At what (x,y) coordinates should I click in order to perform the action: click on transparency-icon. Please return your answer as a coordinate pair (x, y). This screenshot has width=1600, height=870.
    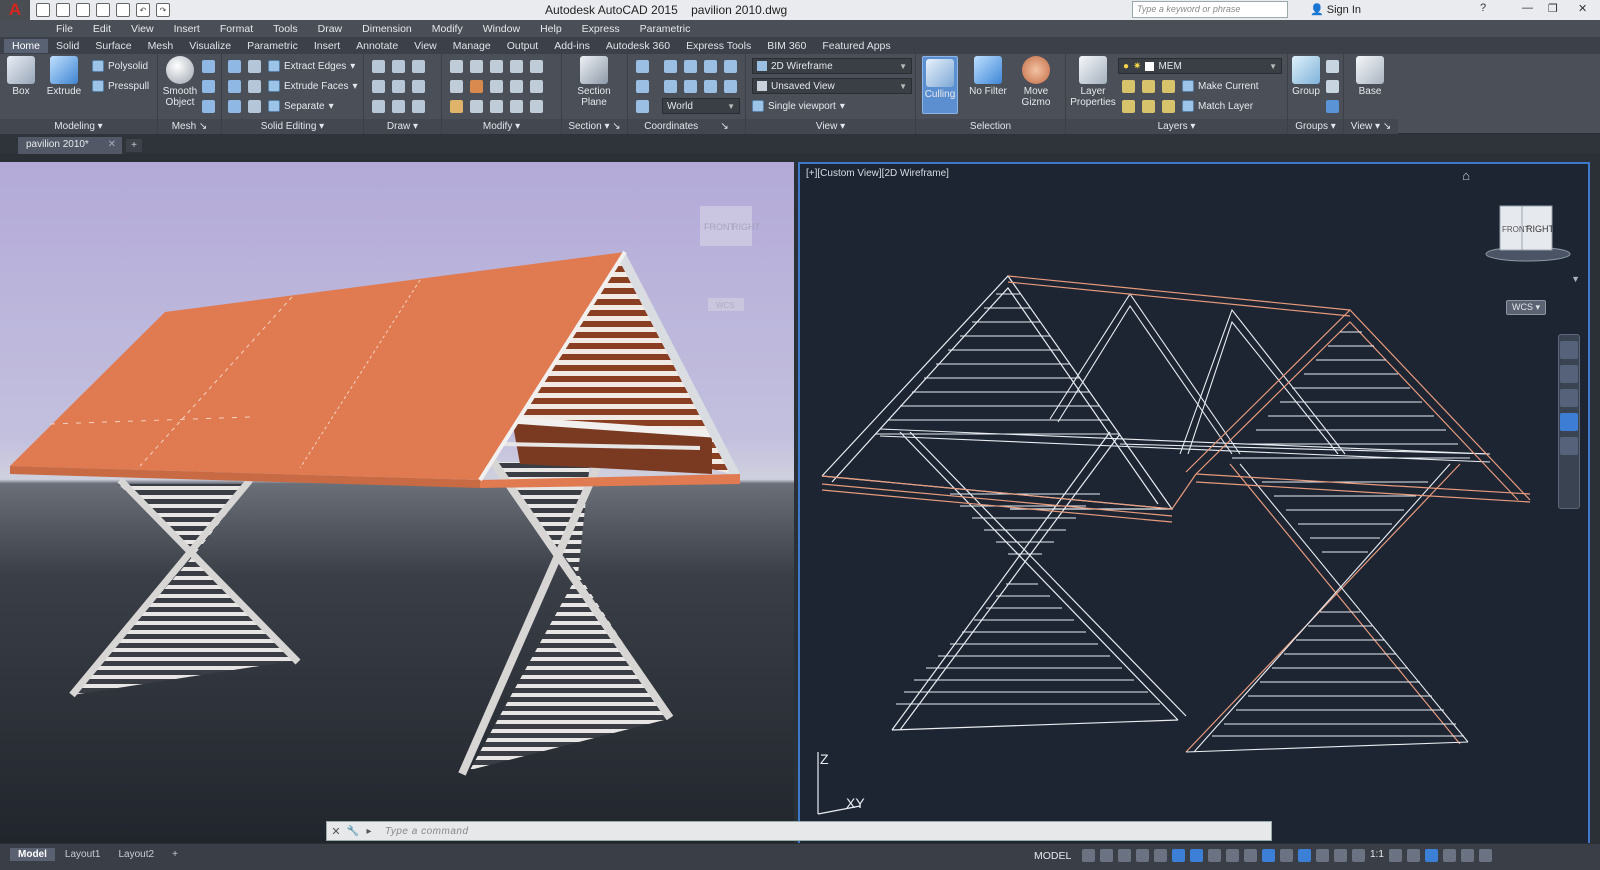
    Looking at the image, I should click on (1232, 855).